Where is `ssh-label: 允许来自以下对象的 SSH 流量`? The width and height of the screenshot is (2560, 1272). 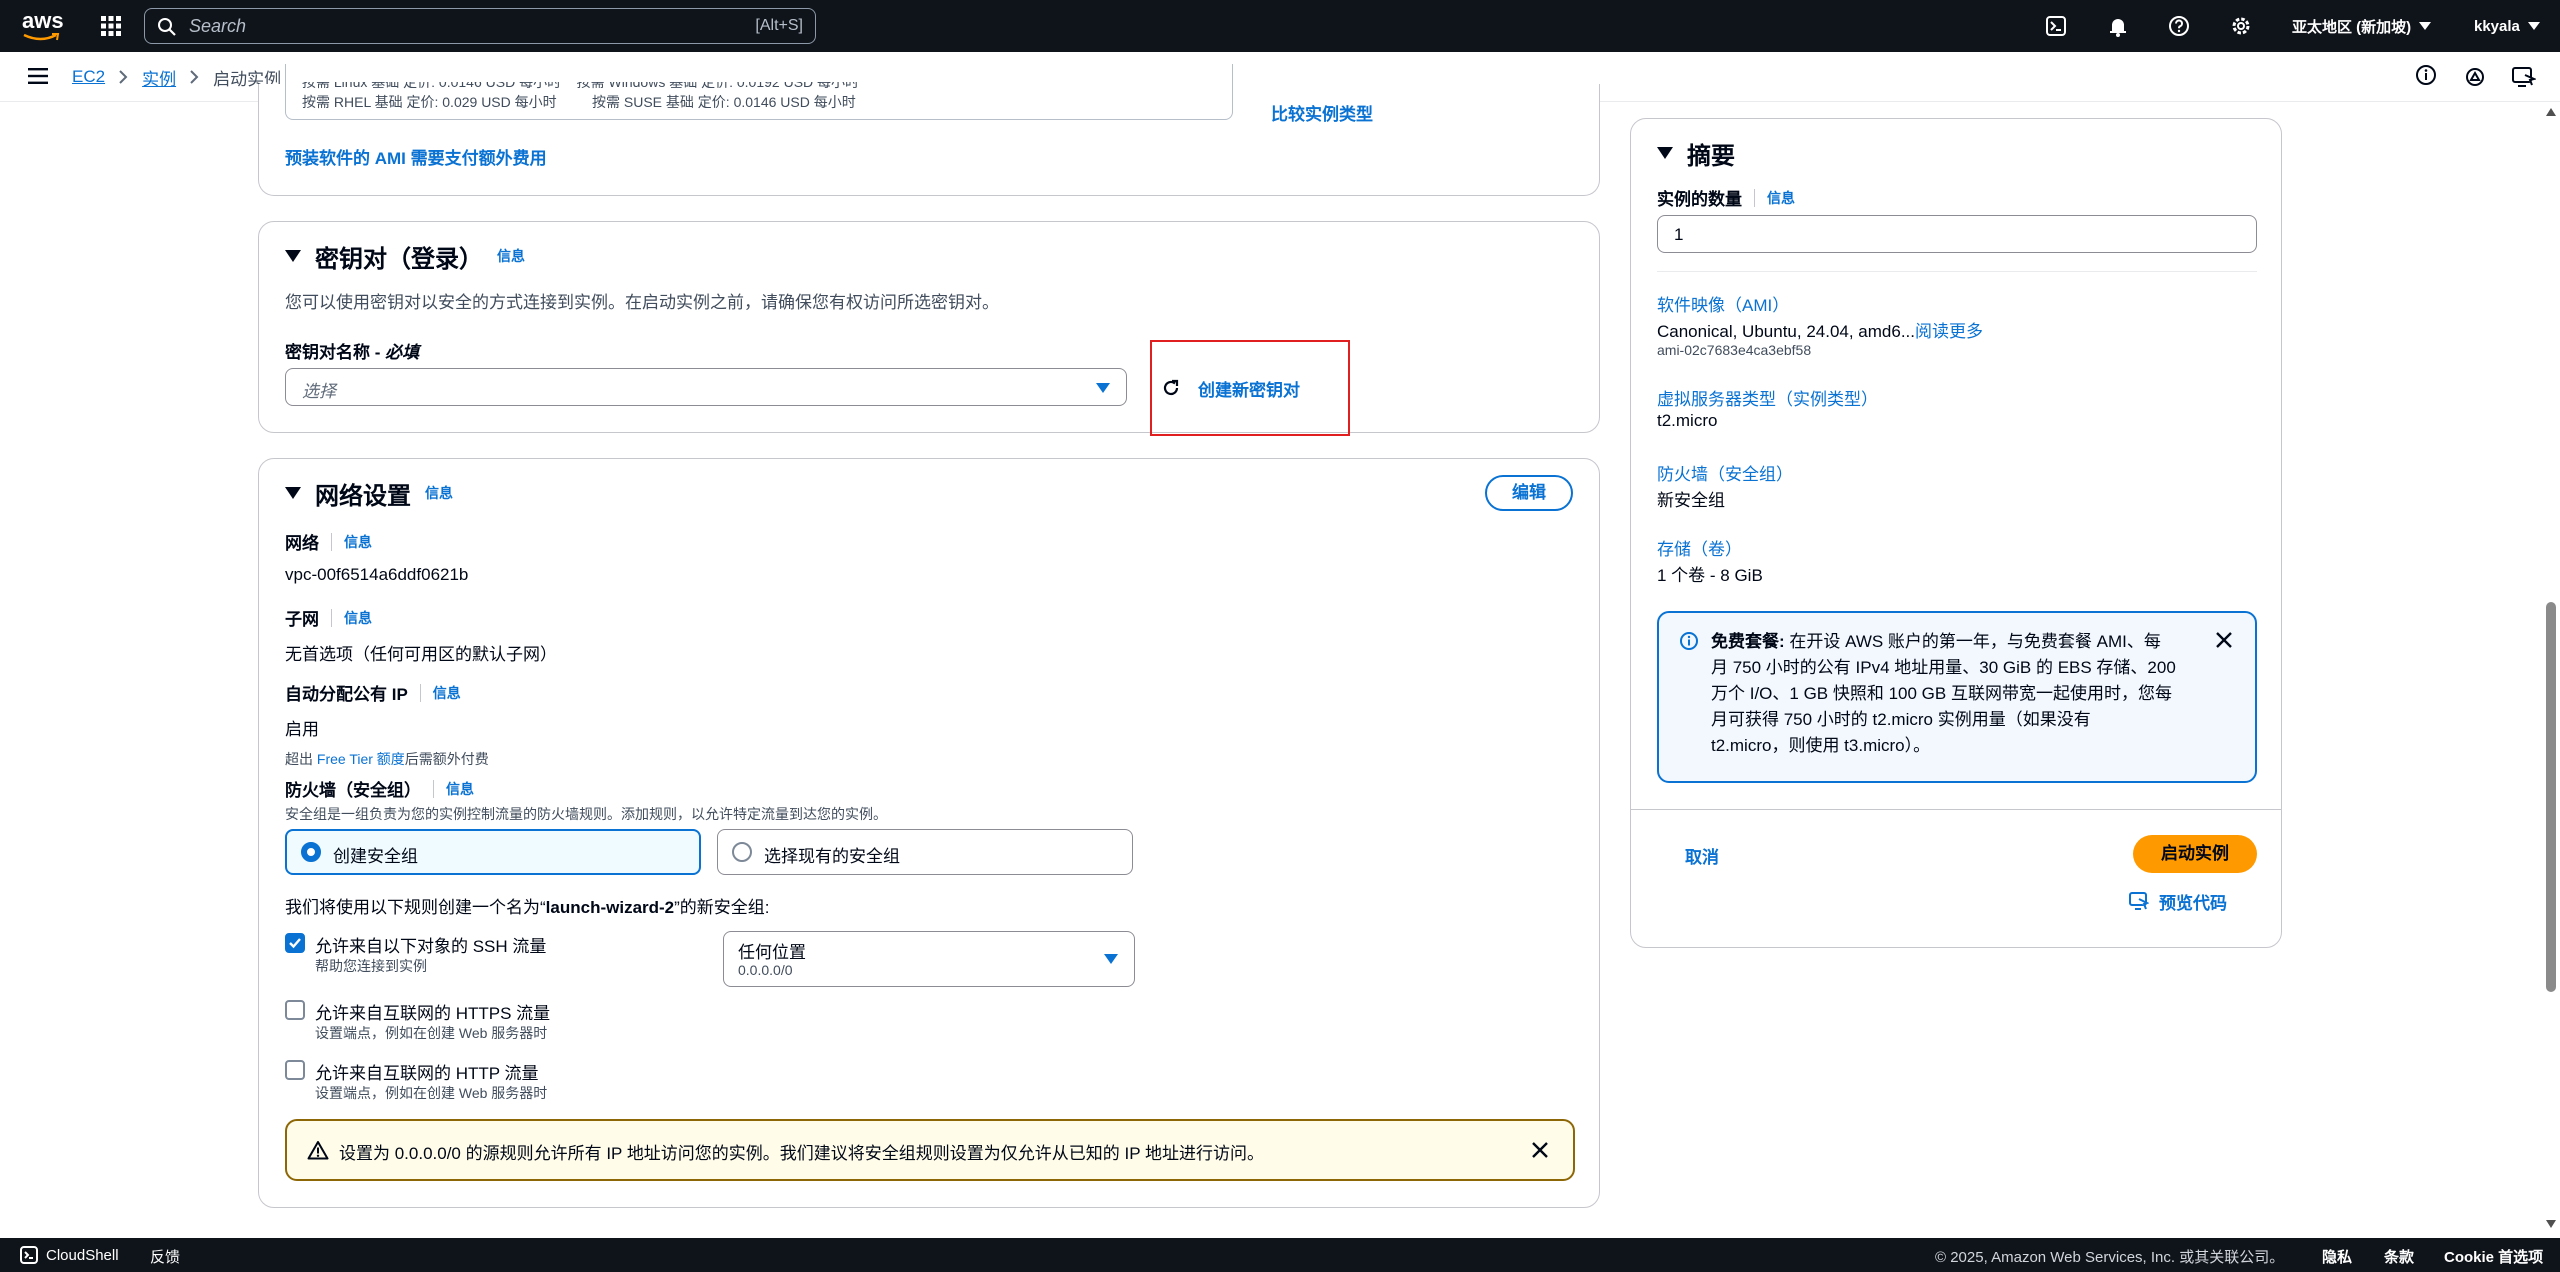
ssh-label: 允许来自以下对象的 SSH 流量 is located at coordinates (431, 946).